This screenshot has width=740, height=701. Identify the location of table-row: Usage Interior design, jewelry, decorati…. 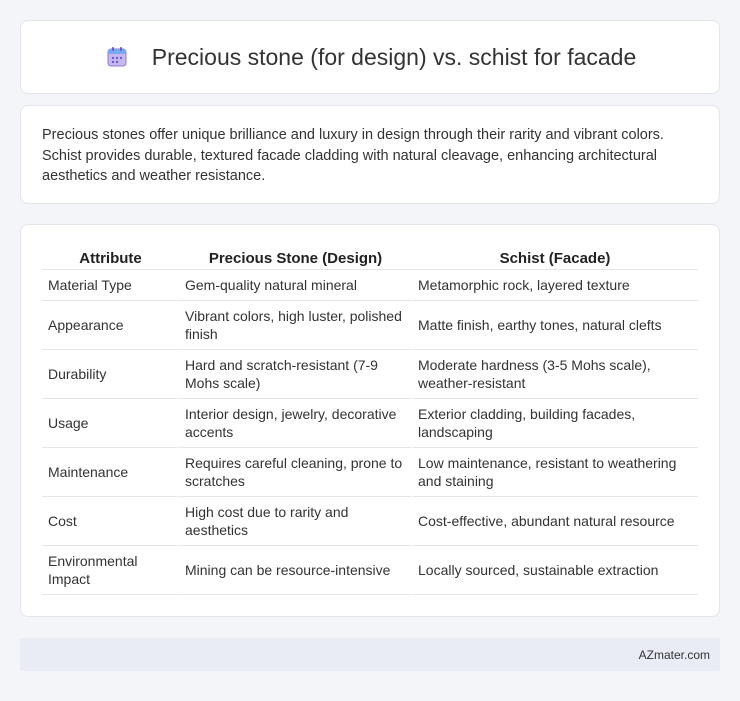
(370, 423).